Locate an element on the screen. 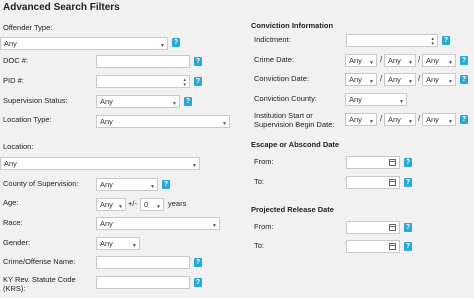 The image size is (474, 298). institution-start-day-select: Any ▼ is located at coordinates (400, 119).